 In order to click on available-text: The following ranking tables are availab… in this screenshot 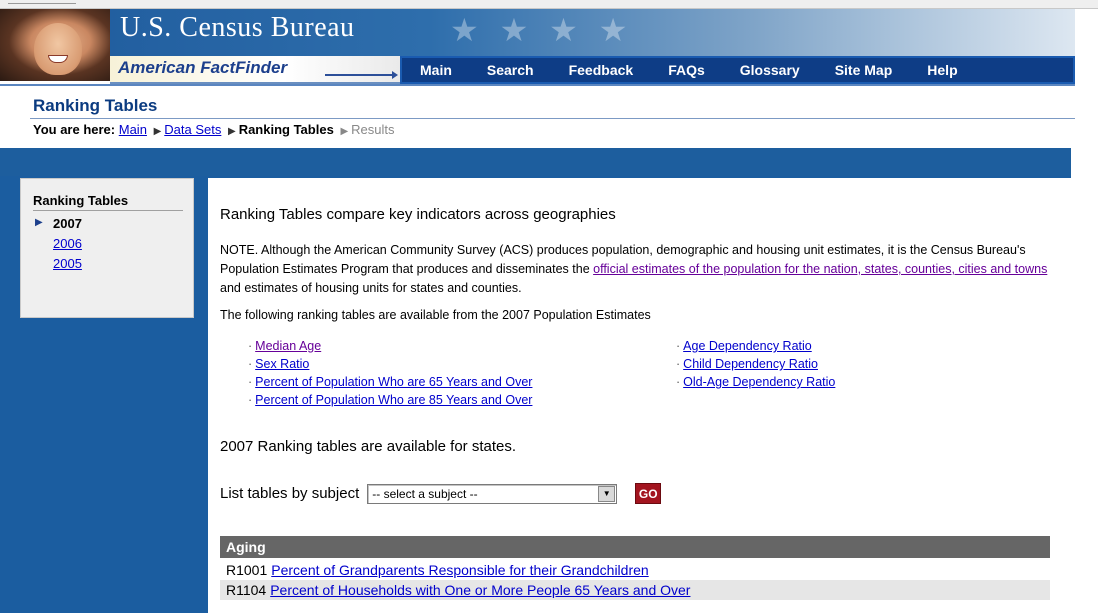, I will do `click(435, 315)`.